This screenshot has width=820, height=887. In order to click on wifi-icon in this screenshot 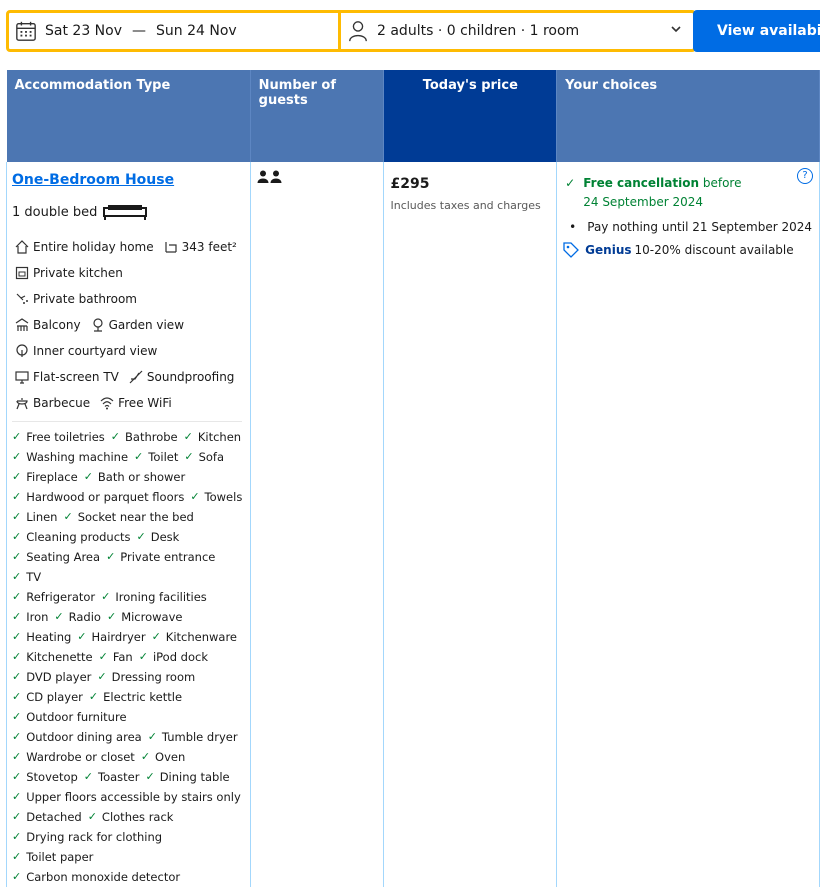, I will do `click(107, 403)`.